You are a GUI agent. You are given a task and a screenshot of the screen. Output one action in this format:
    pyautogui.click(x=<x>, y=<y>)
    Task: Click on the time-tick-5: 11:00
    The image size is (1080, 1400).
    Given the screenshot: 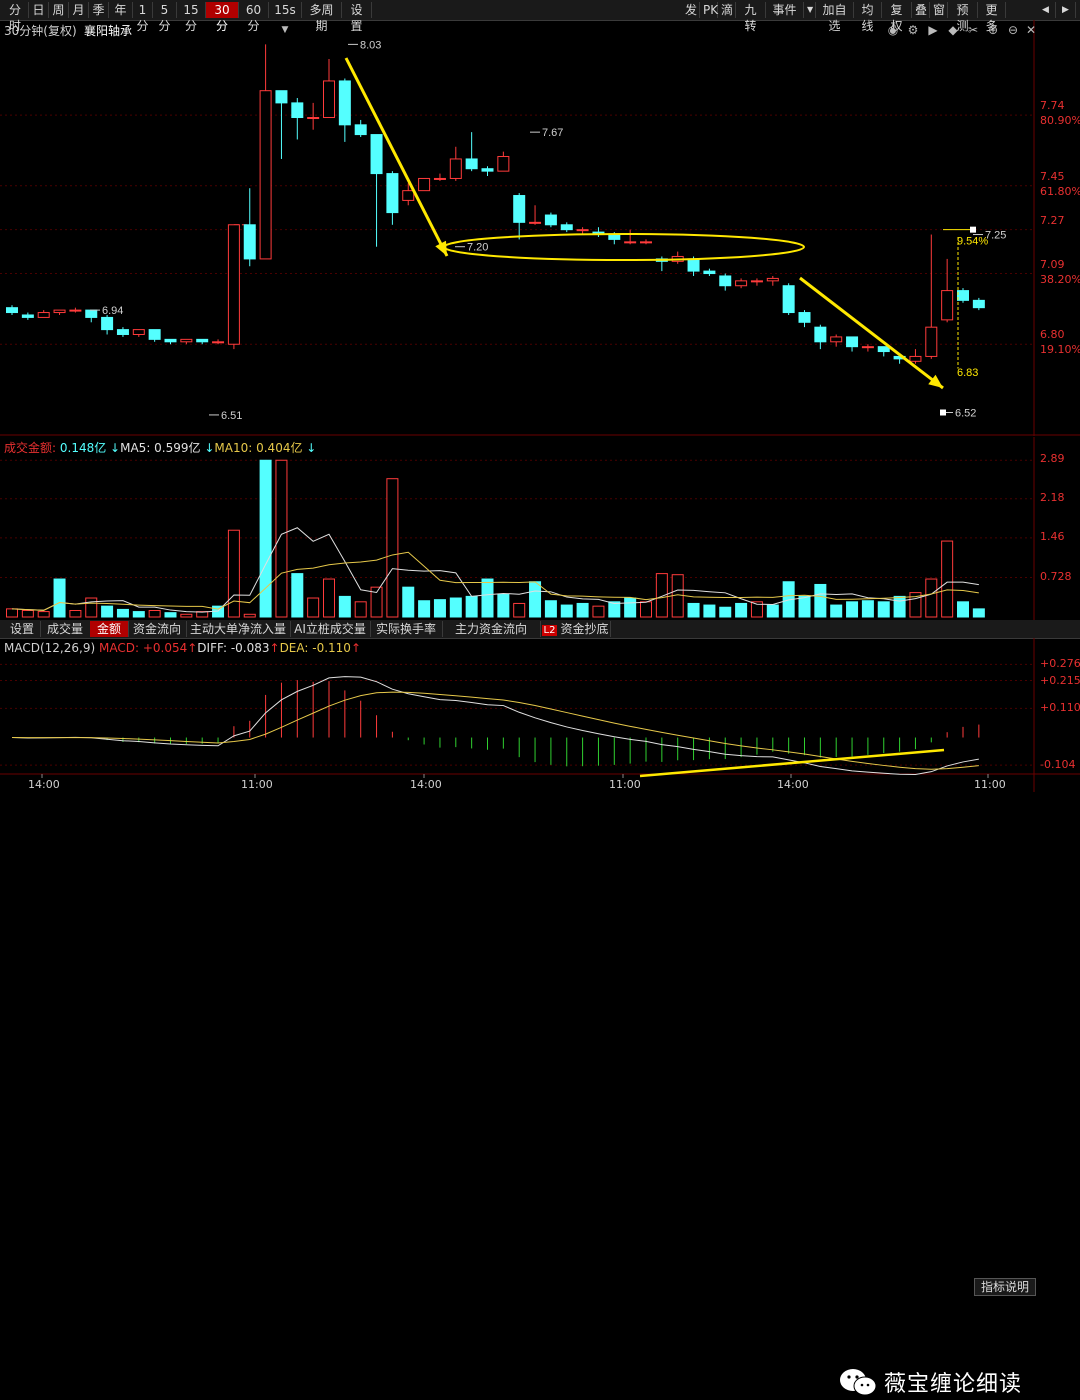 What is the action you would take?
    pyautogui.click(x=990, y=784)
    